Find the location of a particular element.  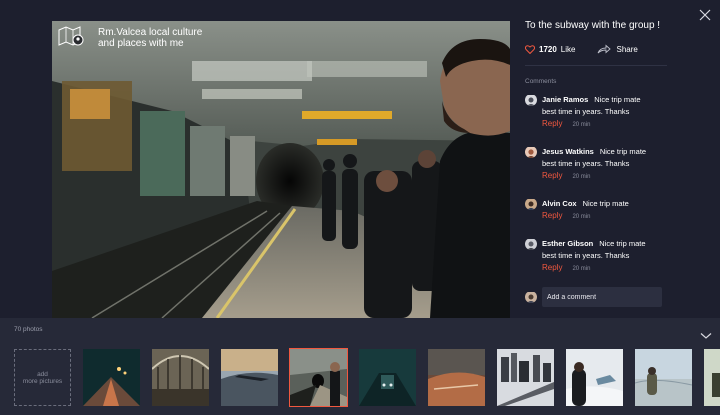

share-arrow-icon is located at coordinates (605, 49).